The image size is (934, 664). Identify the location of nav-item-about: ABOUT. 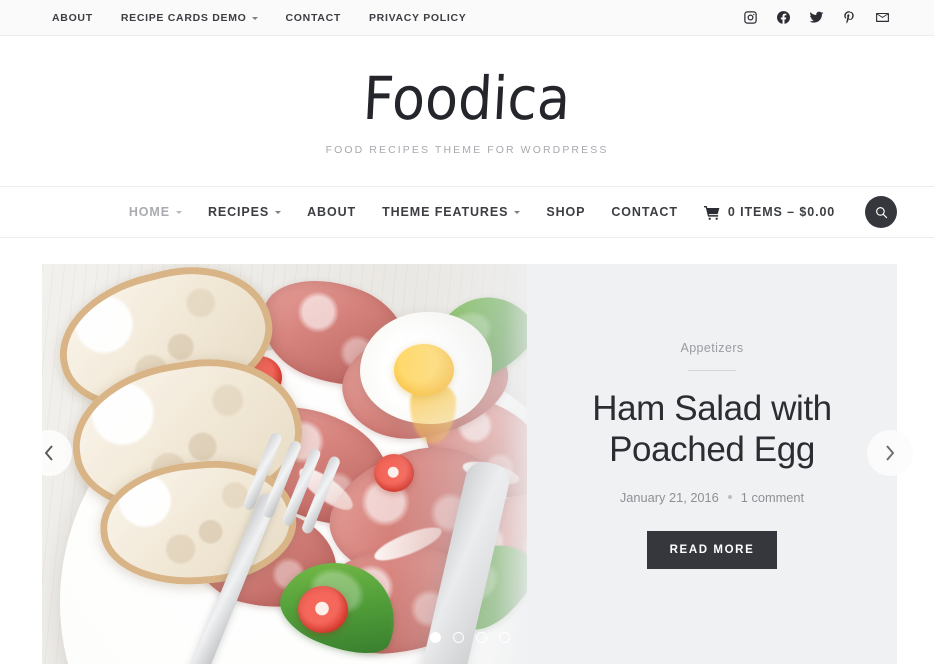
(331, 212).